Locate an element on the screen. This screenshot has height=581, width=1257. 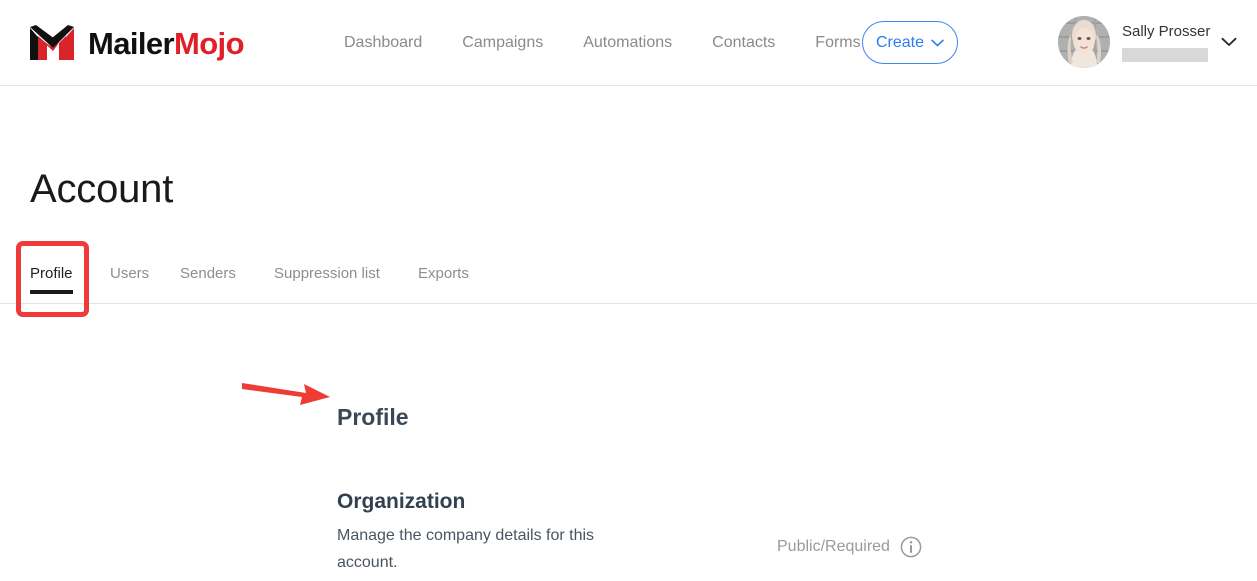
user-name: Sally Prosser is located at coordinates (1166, 31).